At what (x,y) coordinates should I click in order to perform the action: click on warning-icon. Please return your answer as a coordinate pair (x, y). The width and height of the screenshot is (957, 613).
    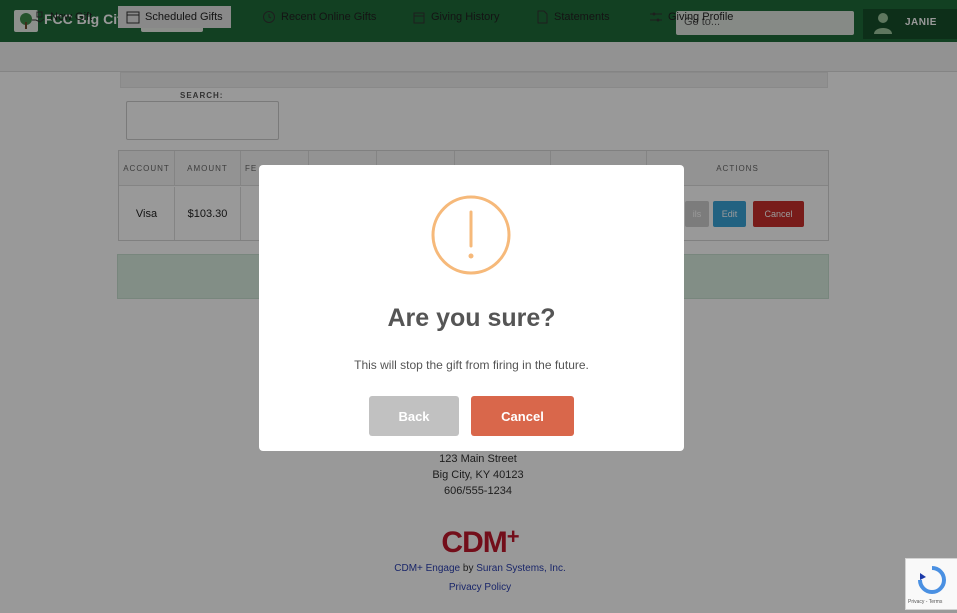
    Looking at the image, I should click on (471, 235).